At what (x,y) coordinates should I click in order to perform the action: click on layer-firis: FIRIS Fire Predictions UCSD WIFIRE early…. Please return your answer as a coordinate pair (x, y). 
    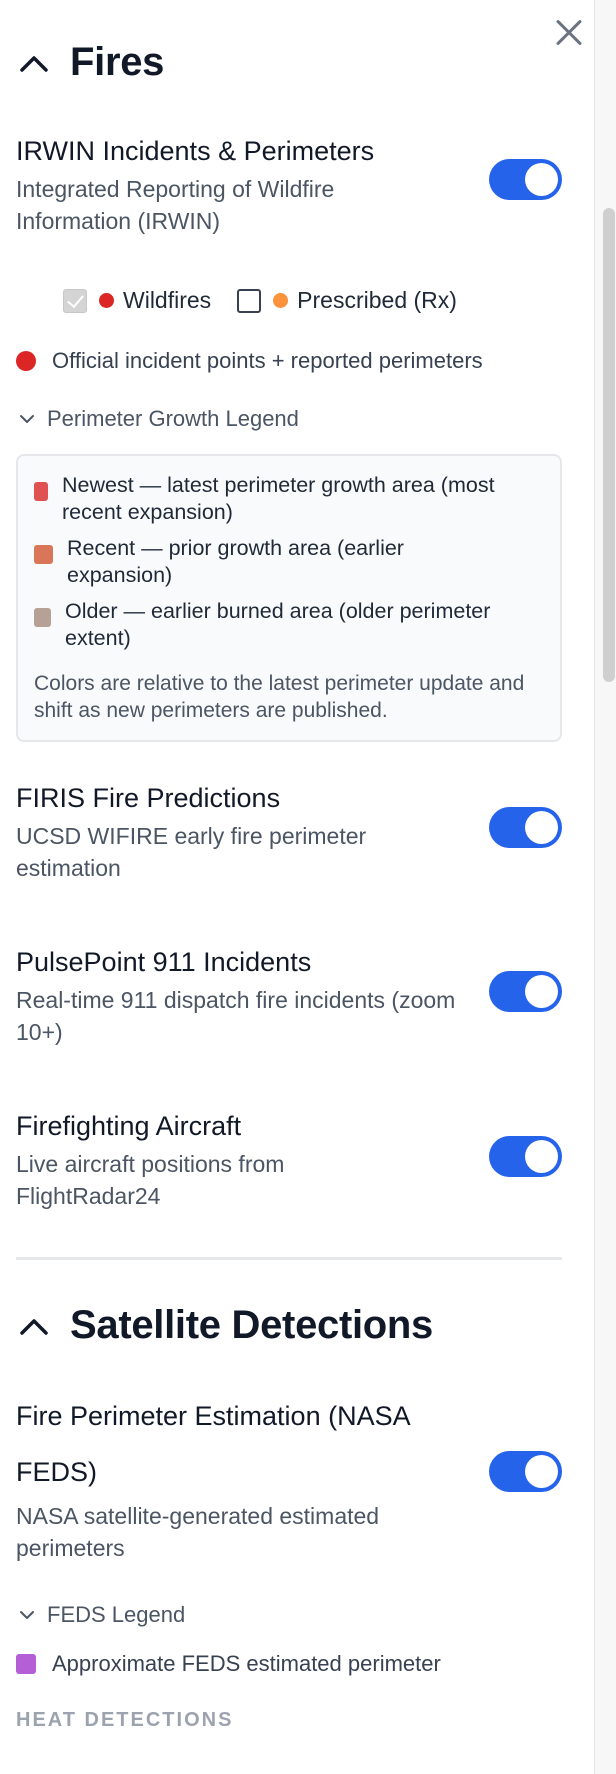
    Looking at the image, I should click on (289, 830).